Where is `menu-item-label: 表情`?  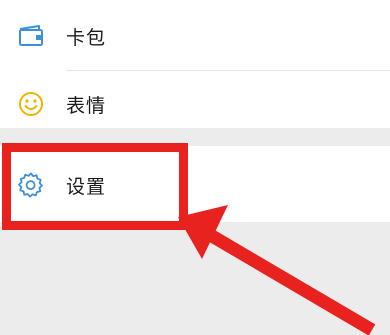
menu-item-label: 表情 is located at coordinates (86, 105).